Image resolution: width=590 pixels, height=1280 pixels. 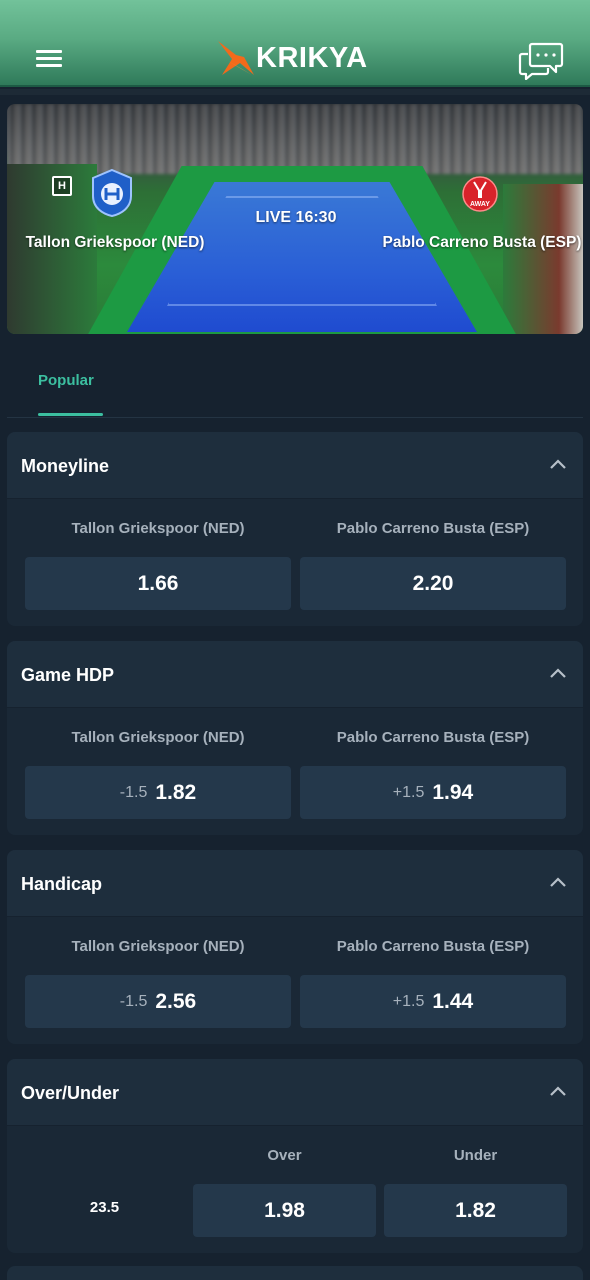 I want to click on odds-value: 1.66, so click(x=158, y=583).